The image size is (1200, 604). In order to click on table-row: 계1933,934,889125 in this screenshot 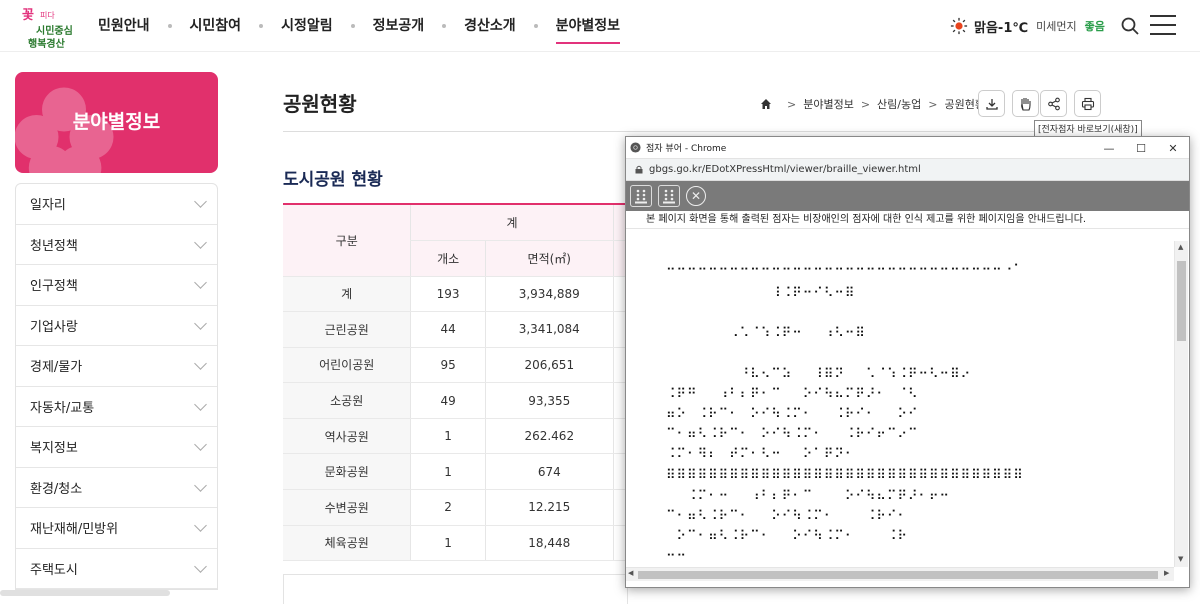, I will do `click(483, 294)`.